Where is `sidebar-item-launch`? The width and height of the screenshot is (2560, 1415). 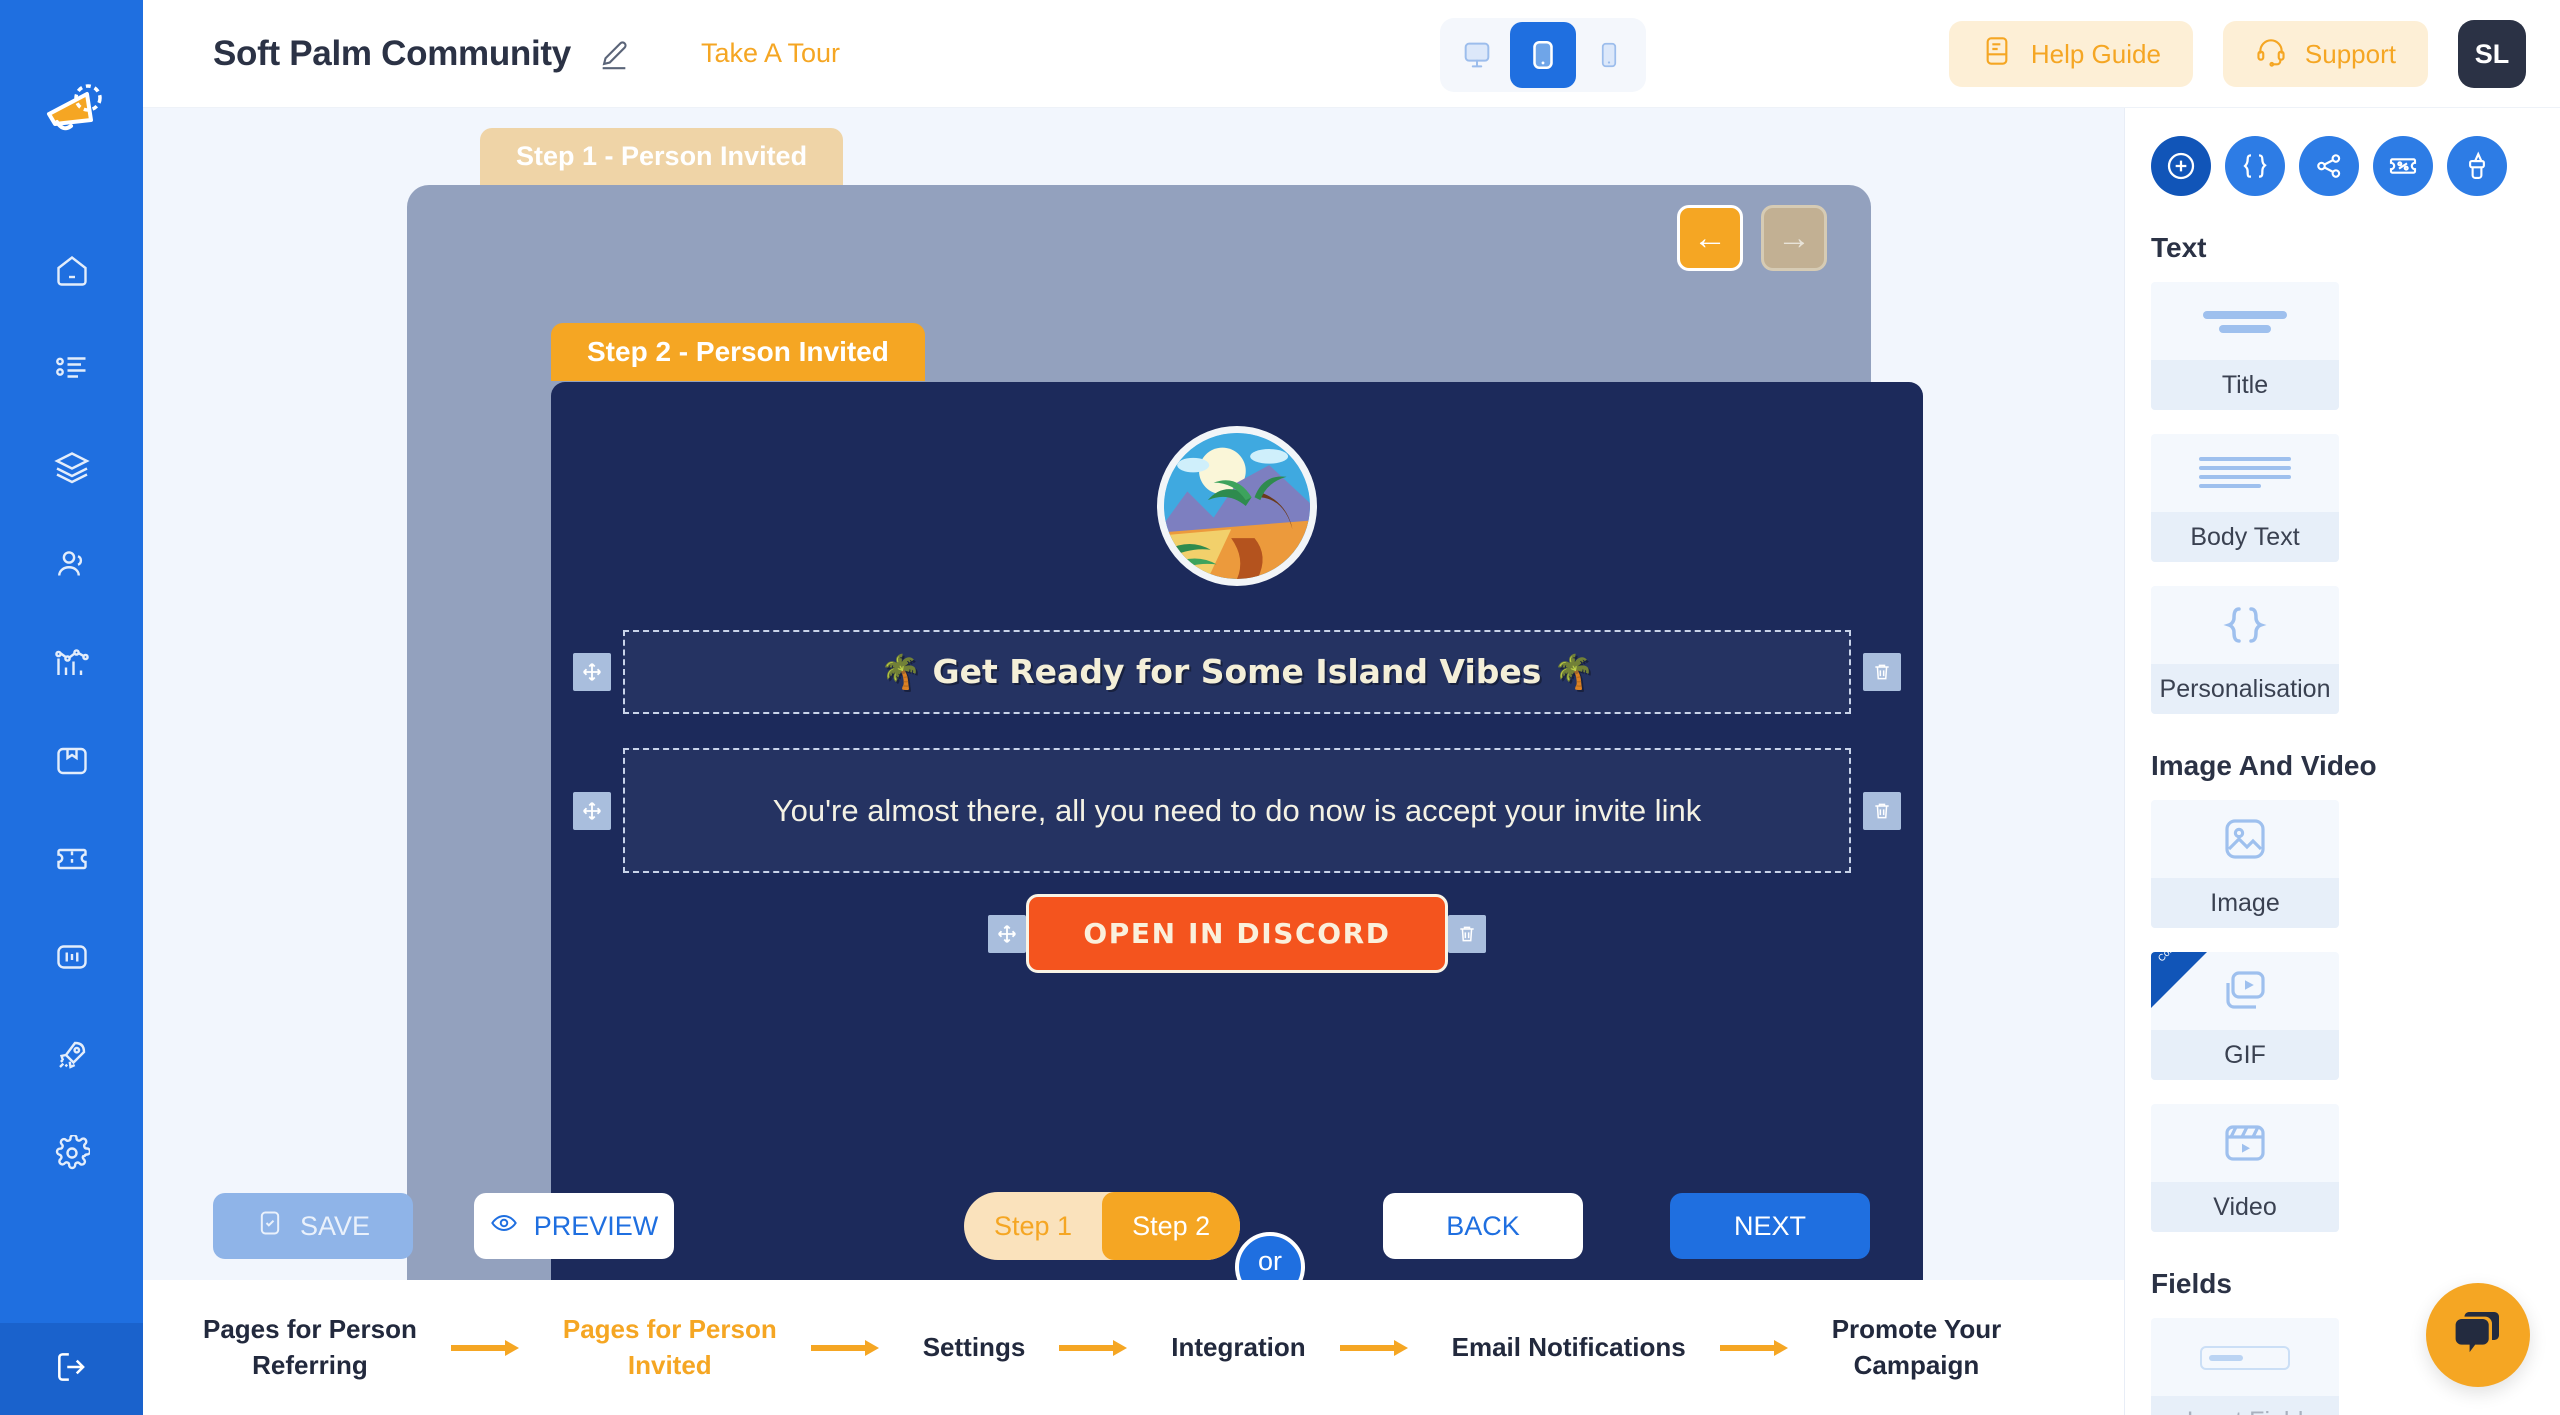
sidebar-item-launch is located at coordinates (71, 1057).